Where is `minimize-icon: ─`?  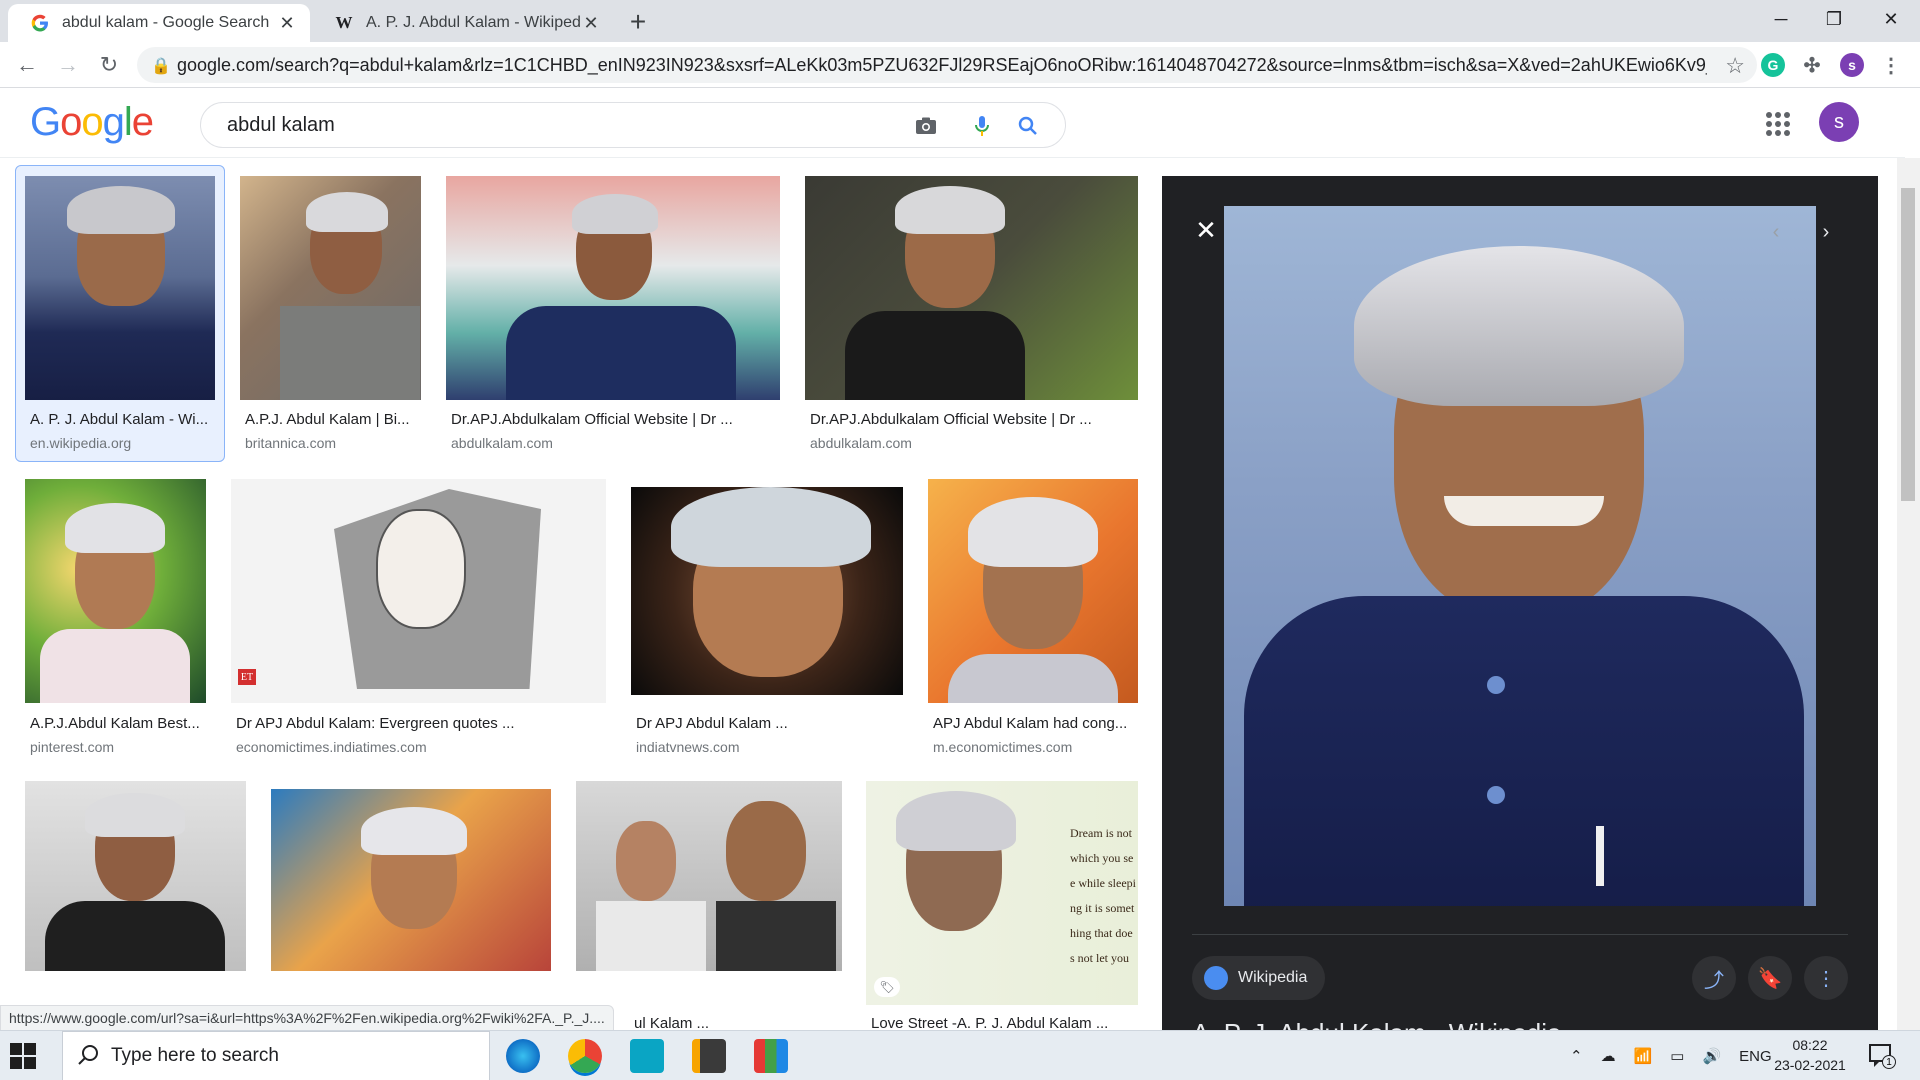 minimize-icon: ─ is located at coordinates (1781, 19).